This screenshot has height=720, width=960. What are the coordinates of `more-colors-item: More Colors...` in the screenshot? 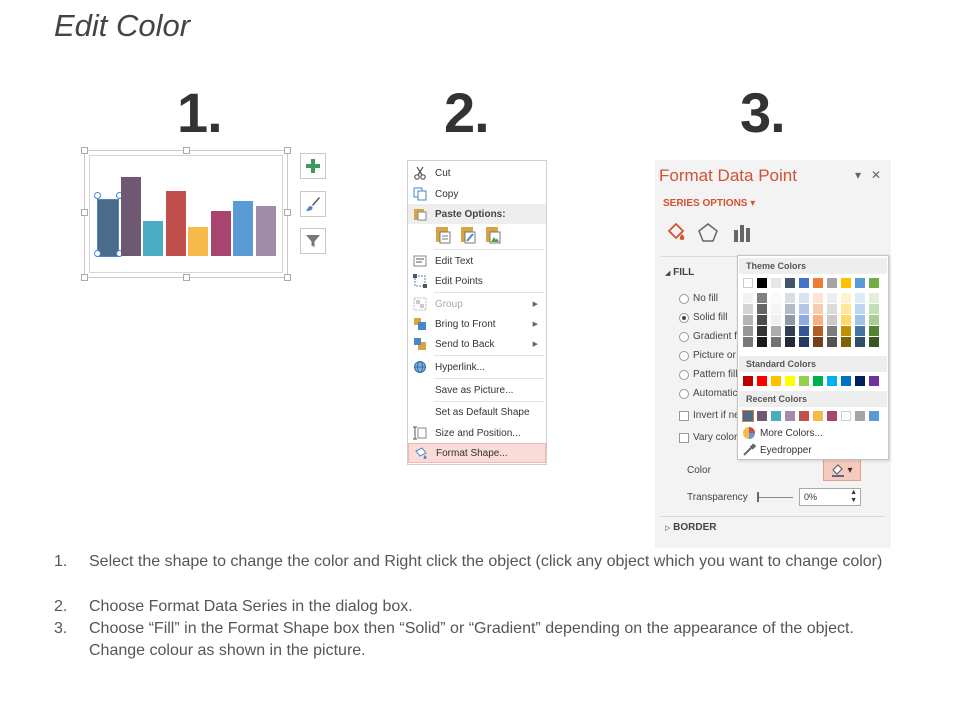 It's located at (782, 433).